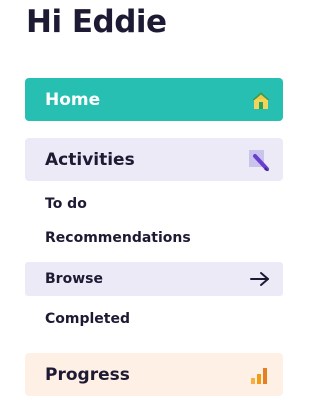  Describe the element at coordinates (73, 99) in the screenshot. I see `nav-home-label: Home` at that location.